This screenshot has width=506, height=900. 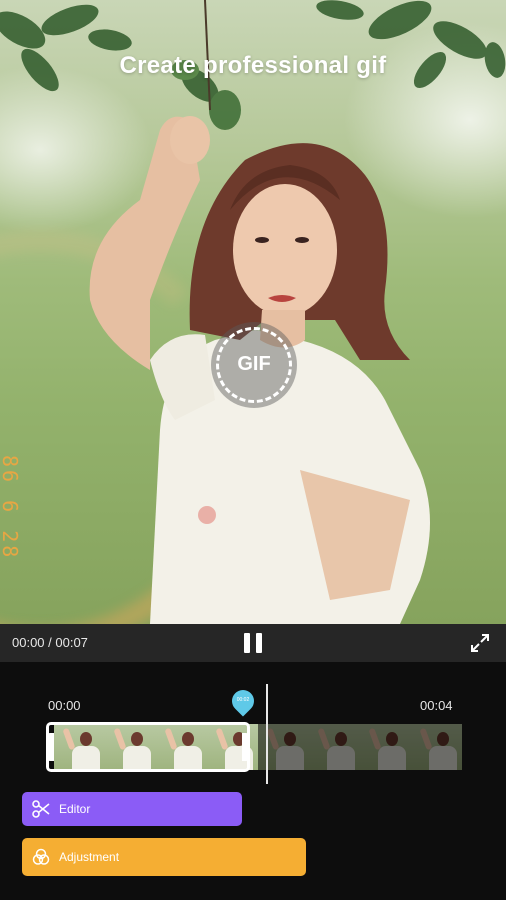 I want to click on adjustment-button: Adjustment, so click(x=164, y=857).